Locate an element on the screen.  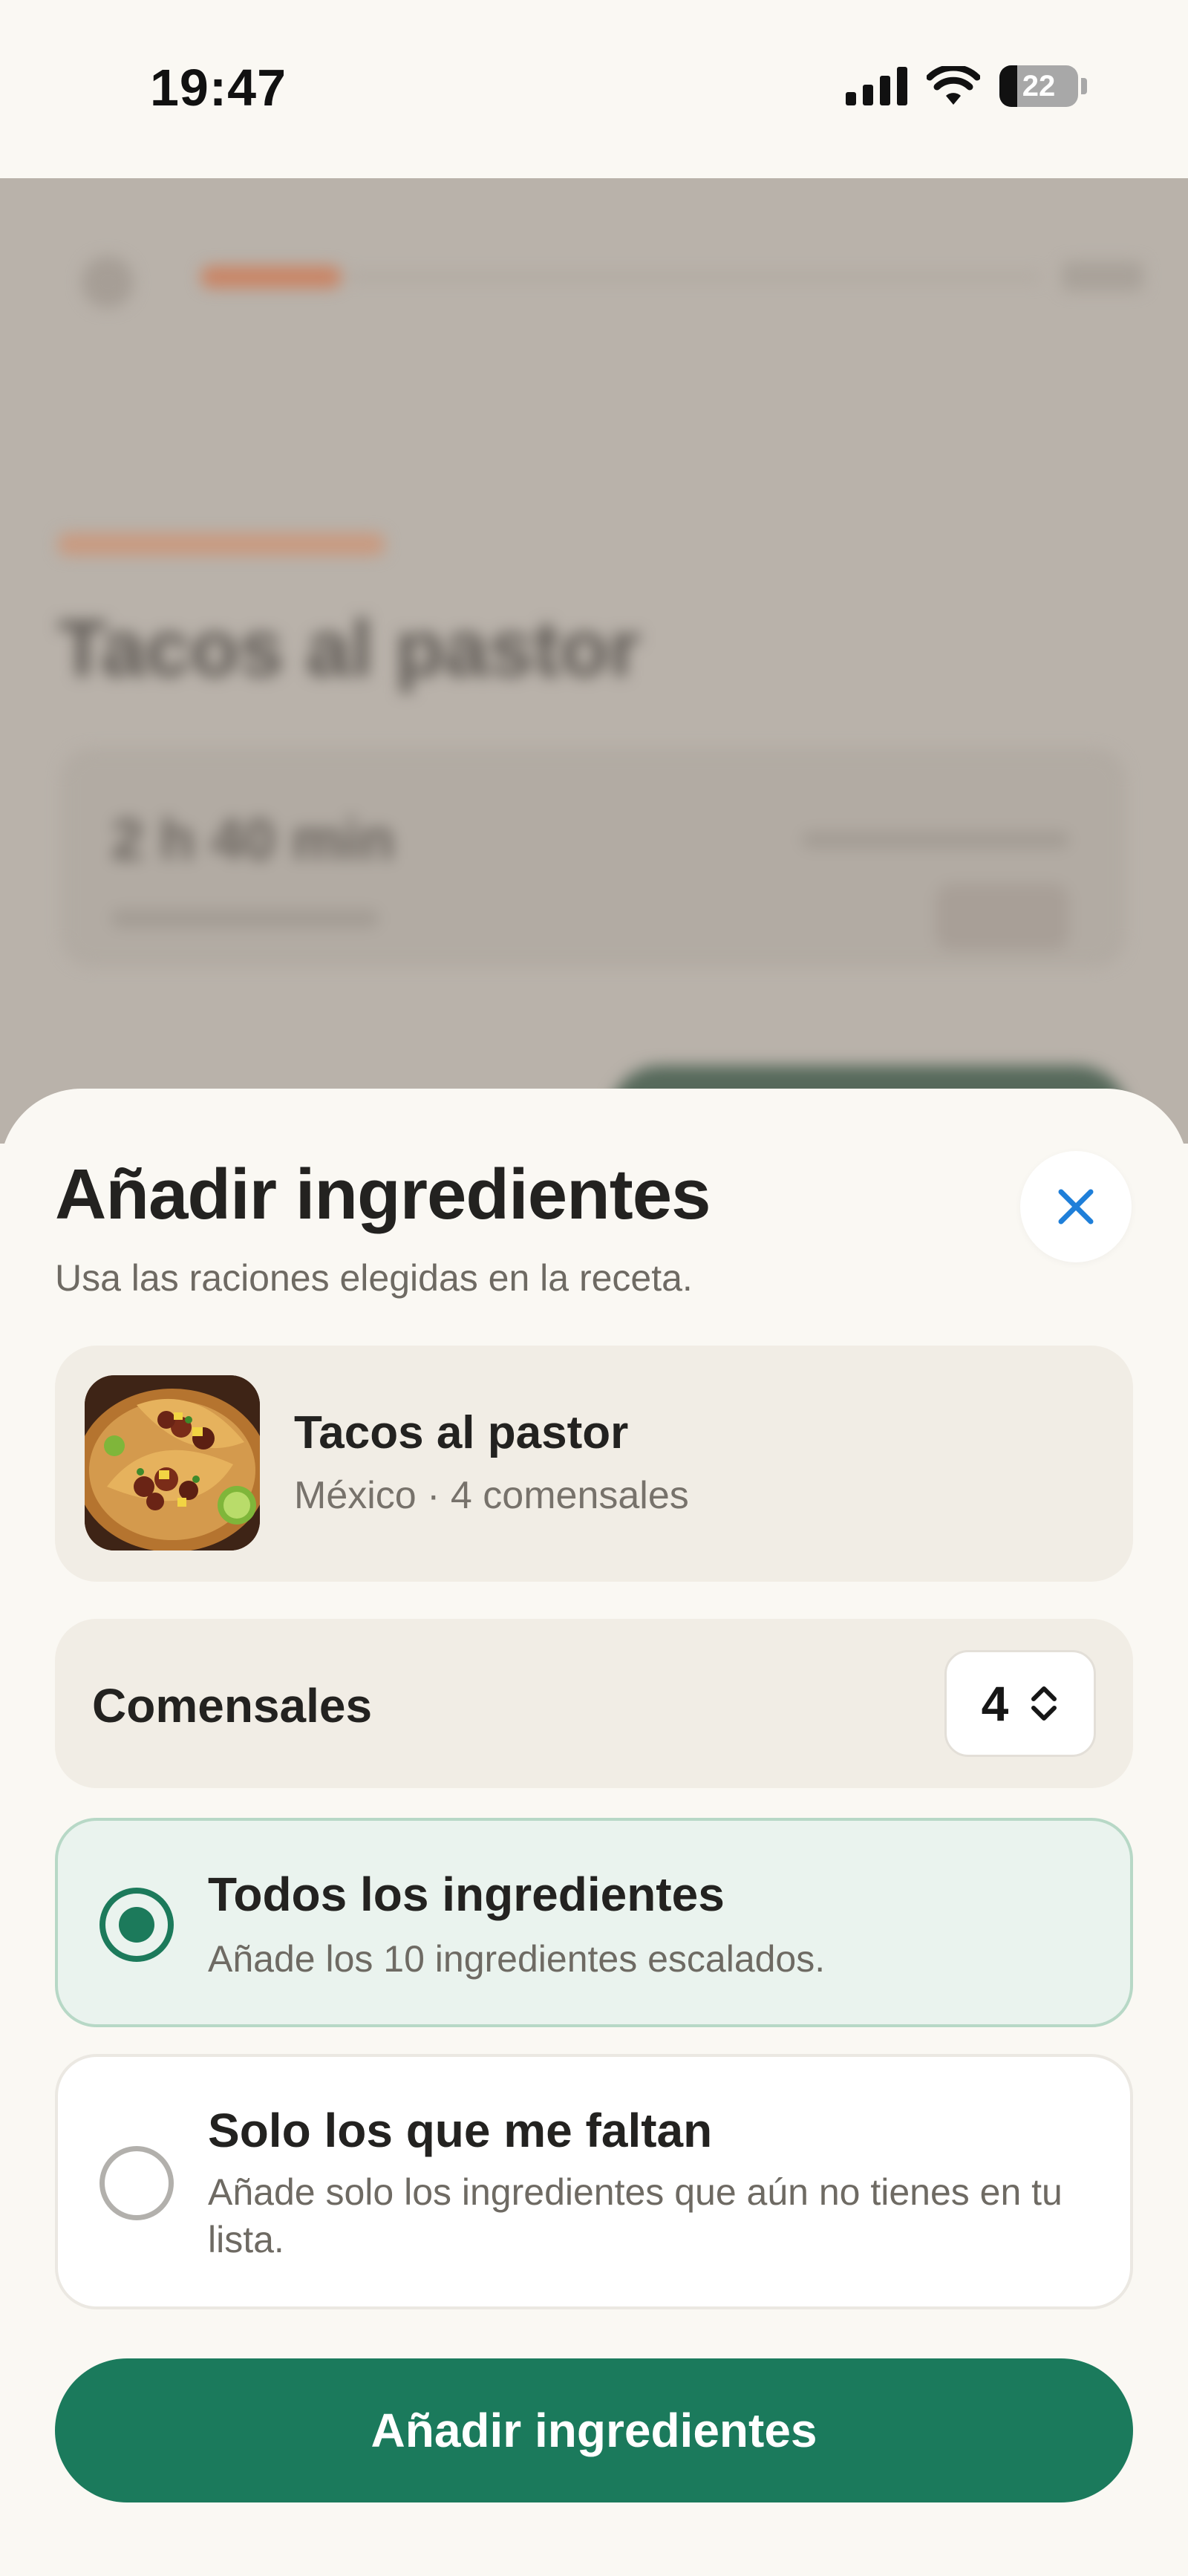
diners-label: Comensales is located at coordinates (233, 1705).